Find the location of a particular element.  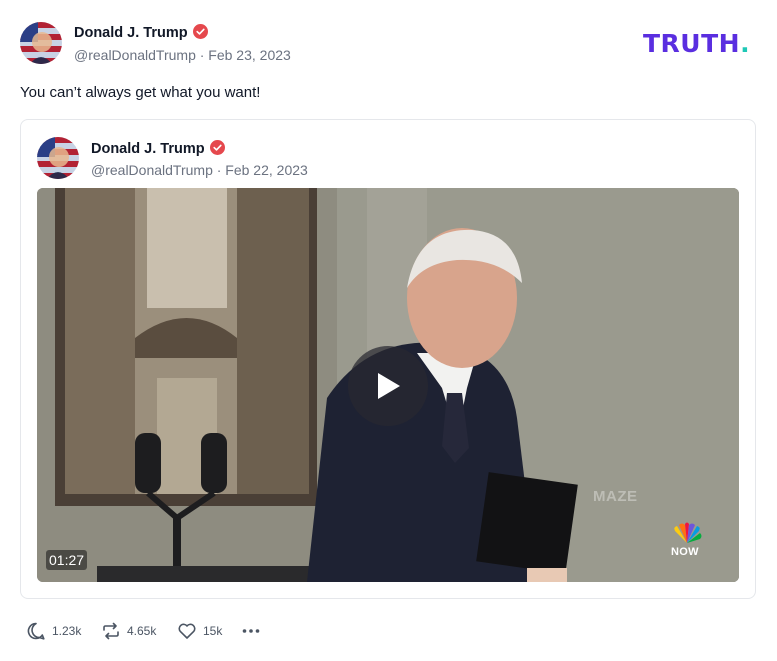

quoted-author-avatar is located at coordinates (58, 158).